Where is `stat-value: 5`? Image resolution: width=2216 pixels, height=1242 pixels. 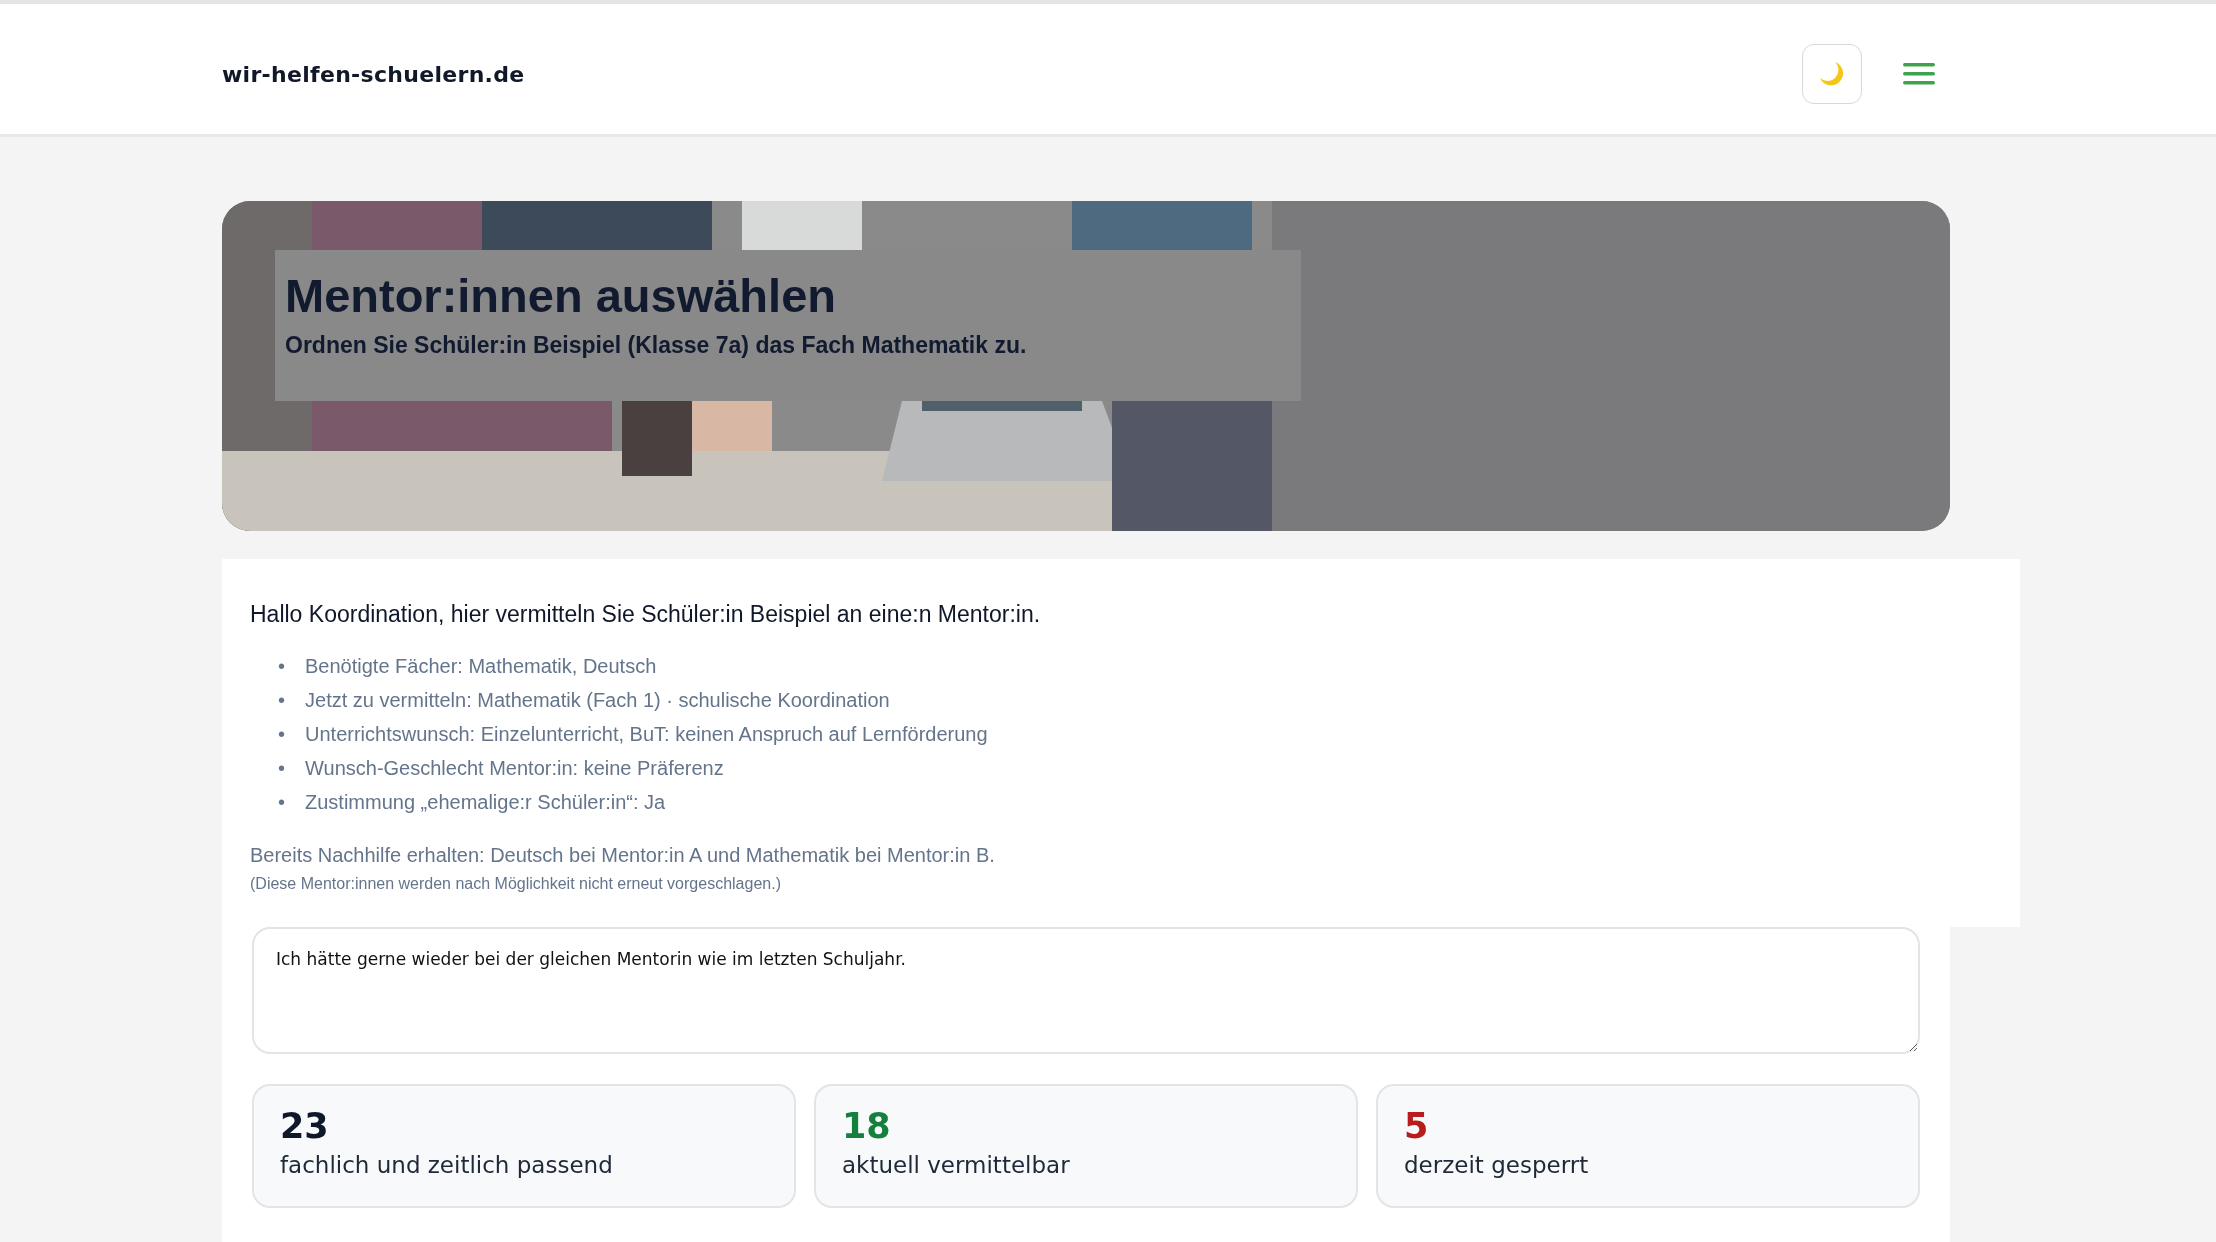
stat-value: 5 is located at coordinates (1416, 1126).